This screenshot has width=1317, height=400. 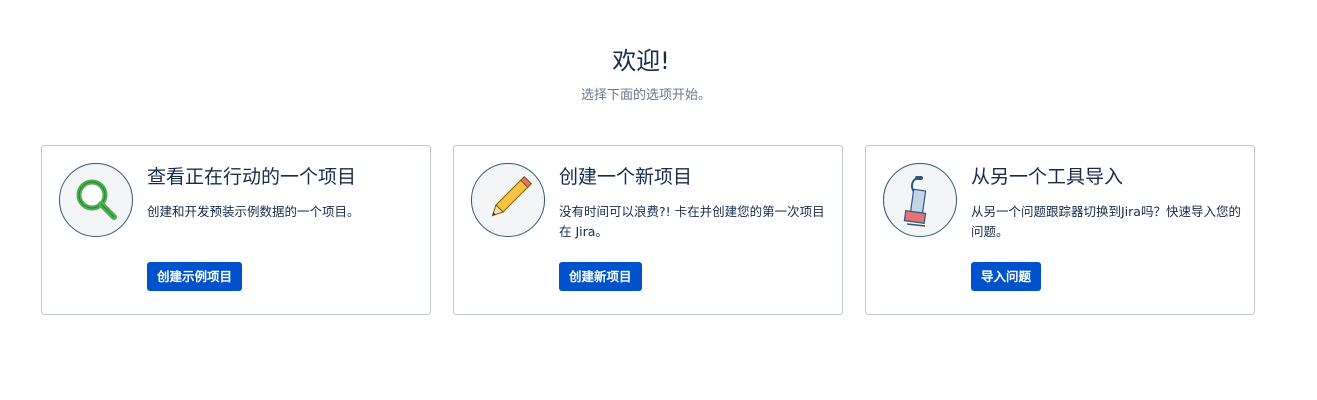 I want to click on card-title: 创建一个新项目, so click(x=626, y=177).